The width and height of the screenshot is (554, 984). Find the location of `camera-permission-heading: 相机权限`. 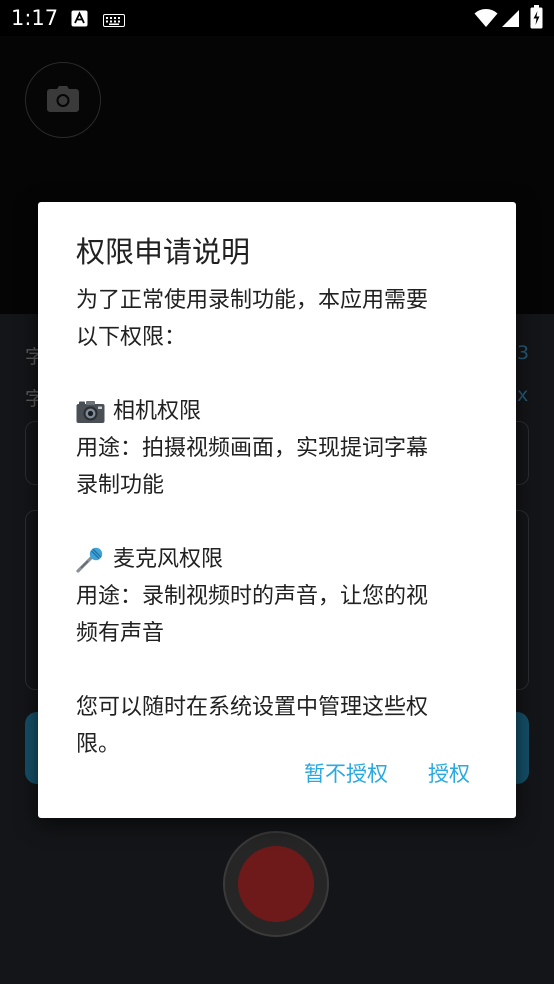

camera-permission-heading: 相机权限 is located at coordinates (277, 411).